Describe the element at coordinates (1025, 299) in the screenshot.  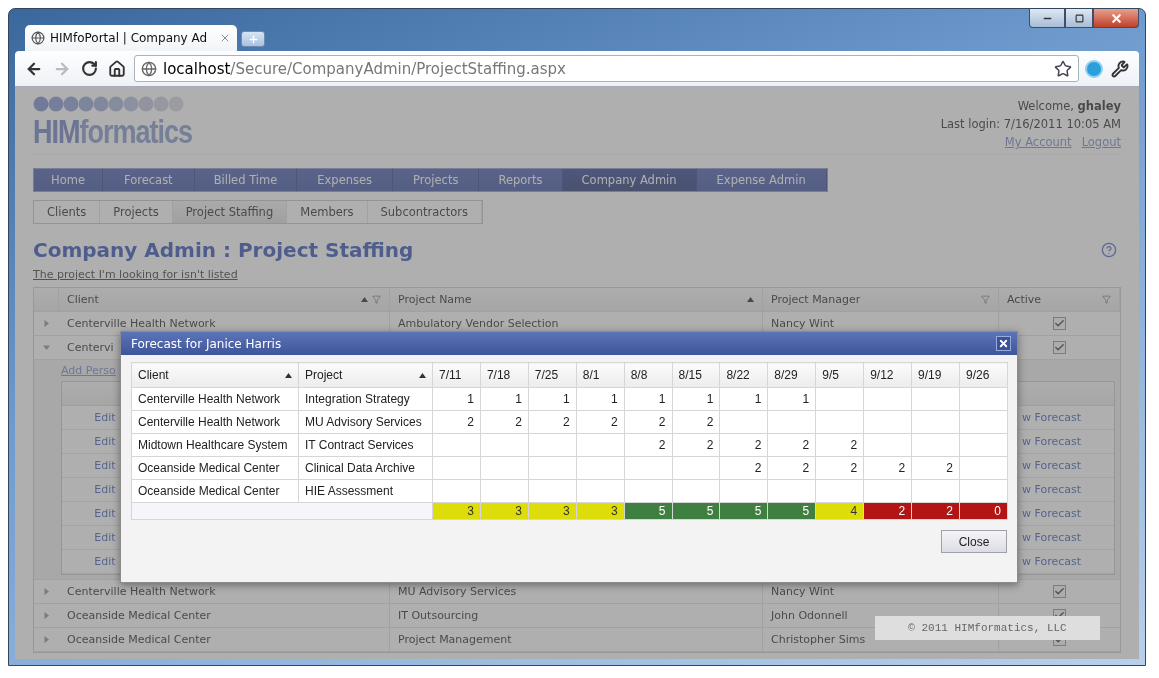
I see `column-header: Active` at that location.